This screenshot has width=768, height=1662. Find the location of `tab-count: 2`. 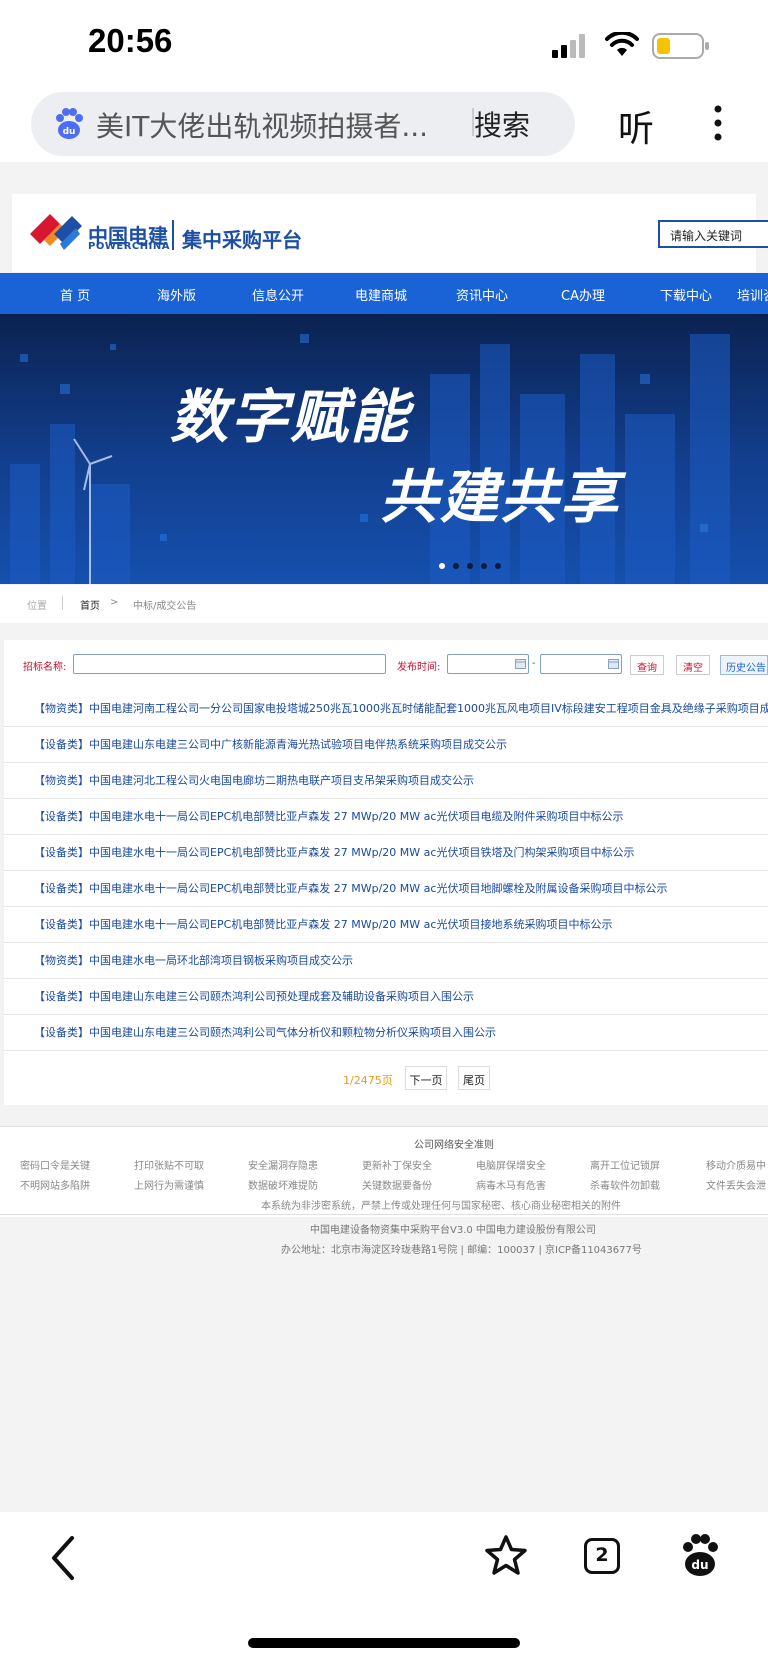

tab-count: 2 is located at coordinates (602, 1555).